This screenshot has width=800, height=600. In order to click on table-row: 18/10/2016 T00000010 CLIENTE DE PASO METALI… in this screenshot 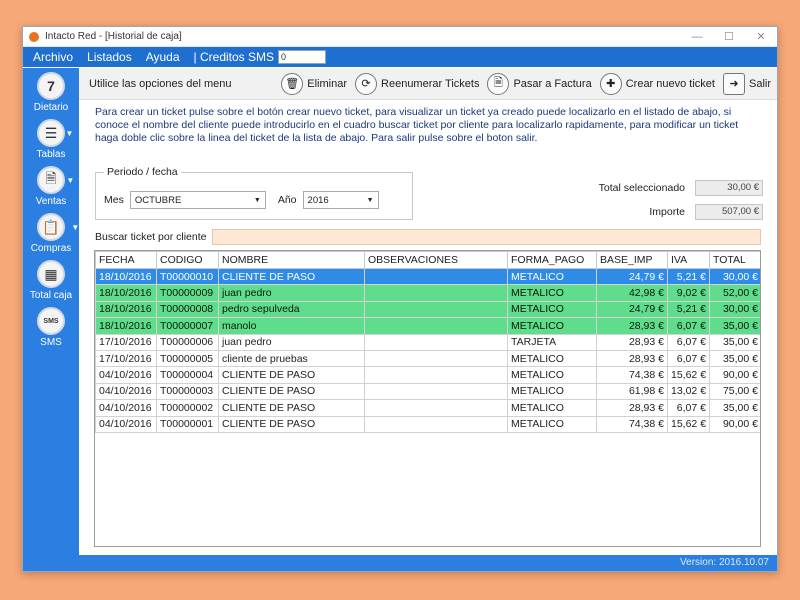, I will do `click(427, 276)`.